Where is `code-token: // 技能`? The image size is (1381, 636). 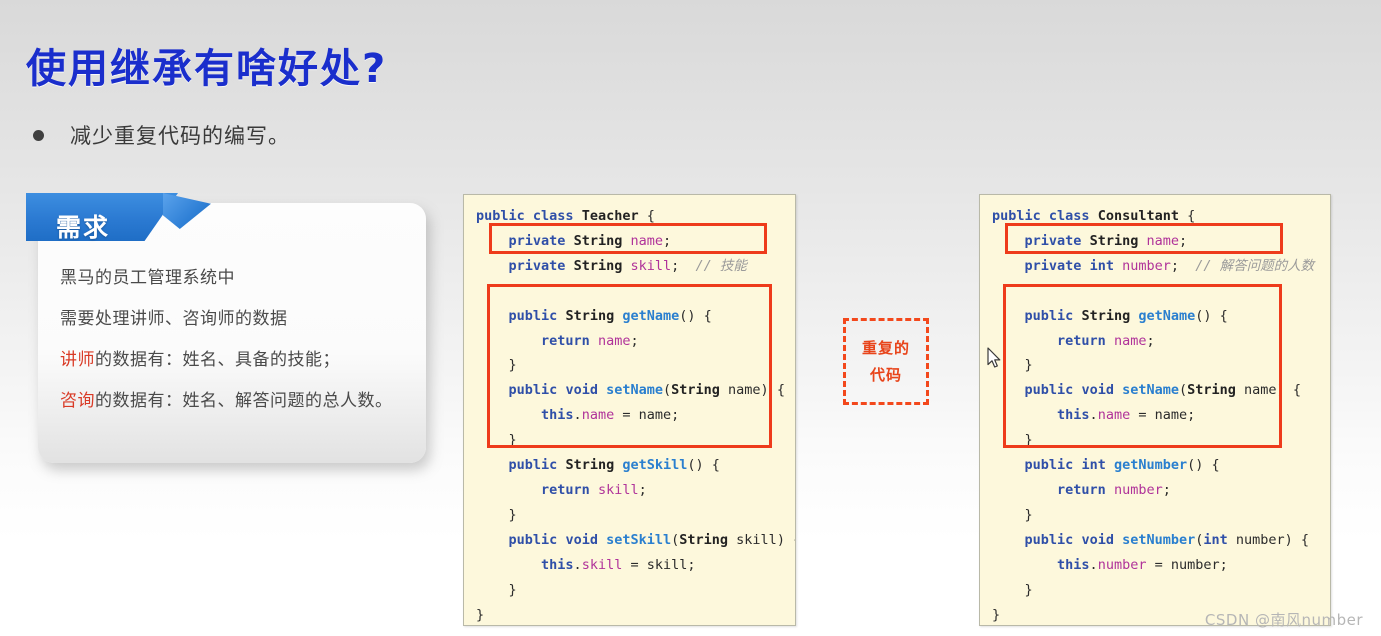 code-token: // 技能 is located at coordinates (721, 265).